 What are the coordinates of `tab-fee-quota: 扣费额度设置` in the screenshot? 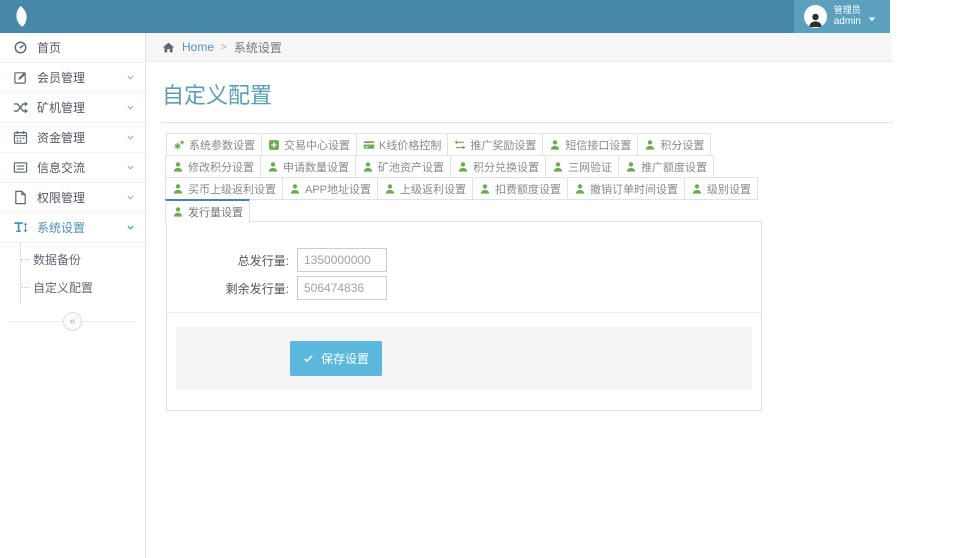 It's located at (520, 188).